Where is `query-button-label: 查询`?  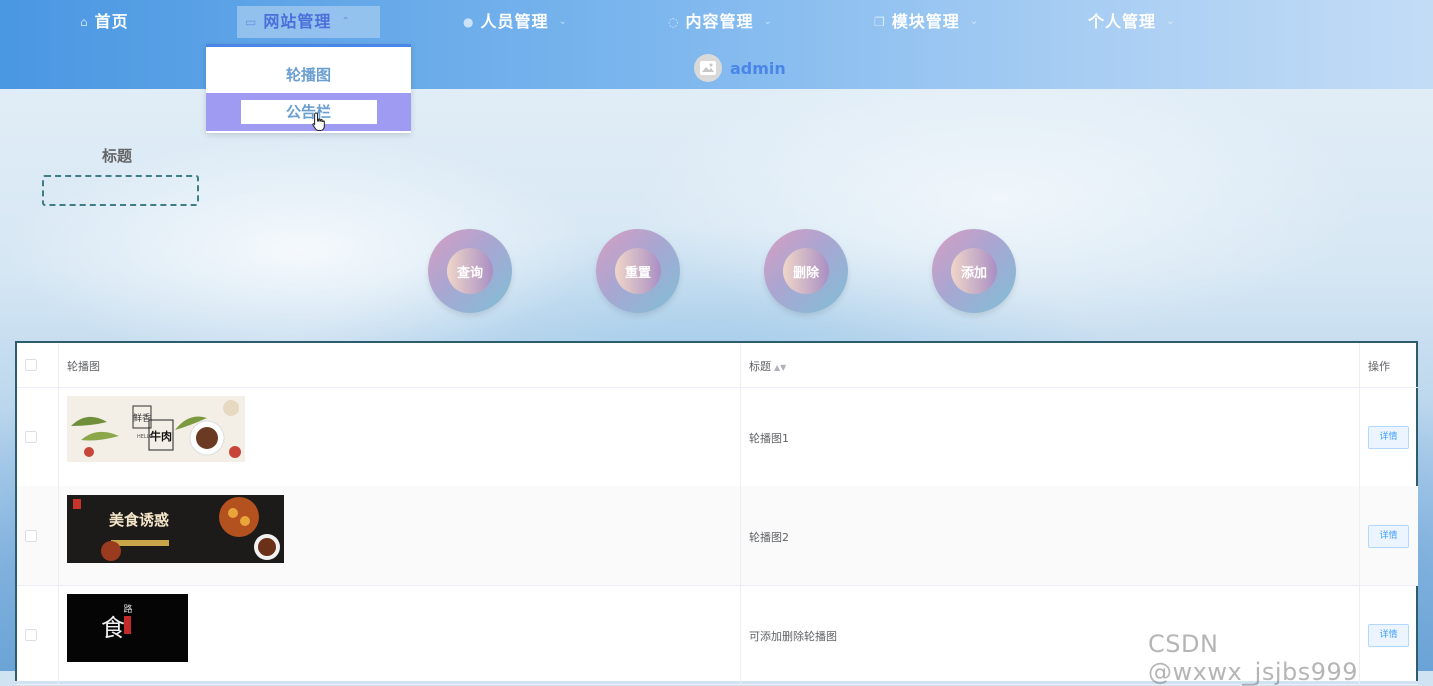
query-button-label: 查询 is located at coordinates (470, 271).